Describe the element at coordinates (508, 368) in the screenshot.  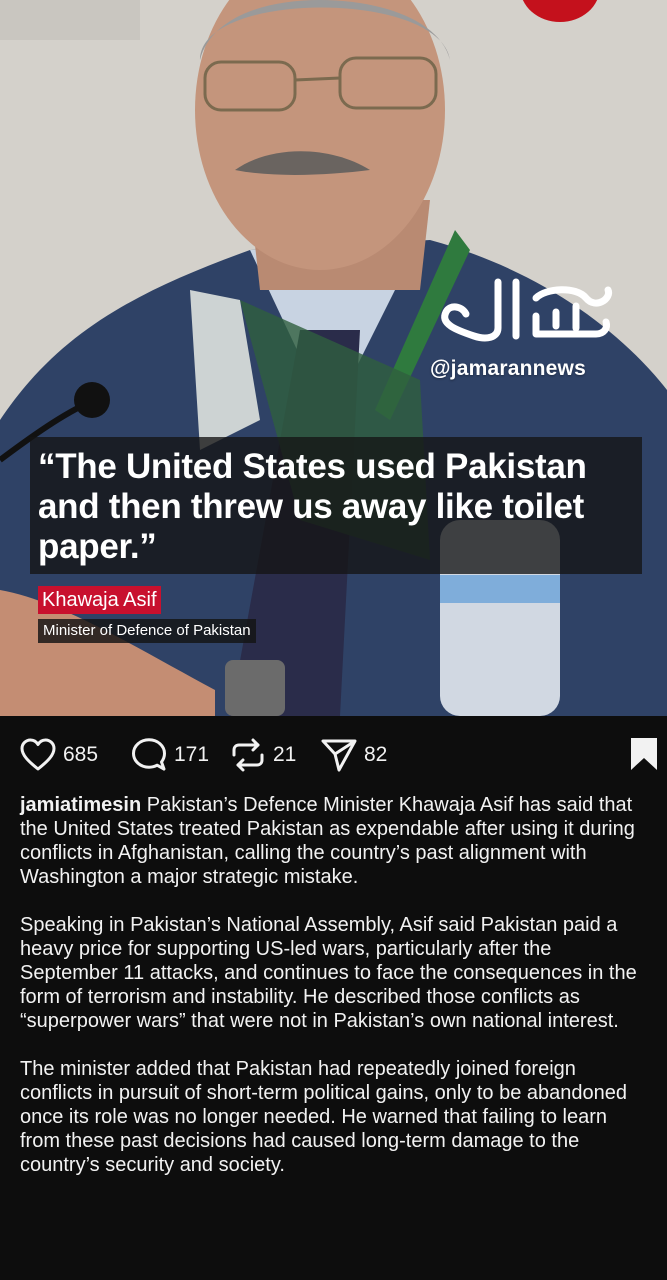
I see `watermark-handle: @jamarannews` at that location.